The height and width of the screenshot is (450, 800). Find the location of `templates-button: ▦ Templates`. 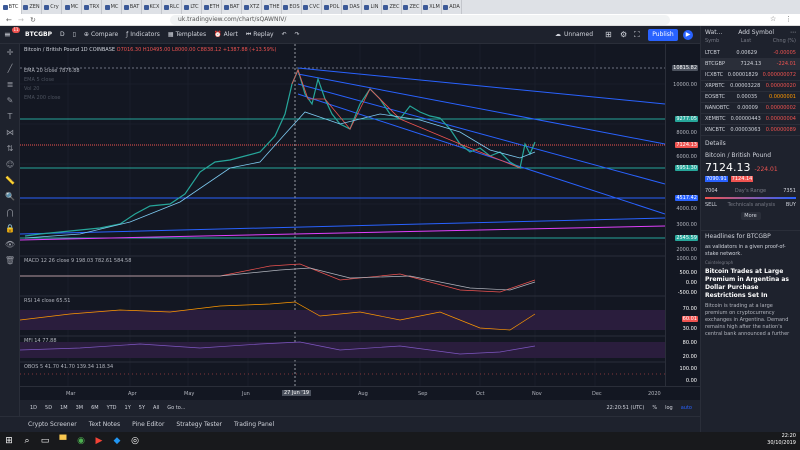

templates-button: ▦ Templates is located at coordinates (187, 34).